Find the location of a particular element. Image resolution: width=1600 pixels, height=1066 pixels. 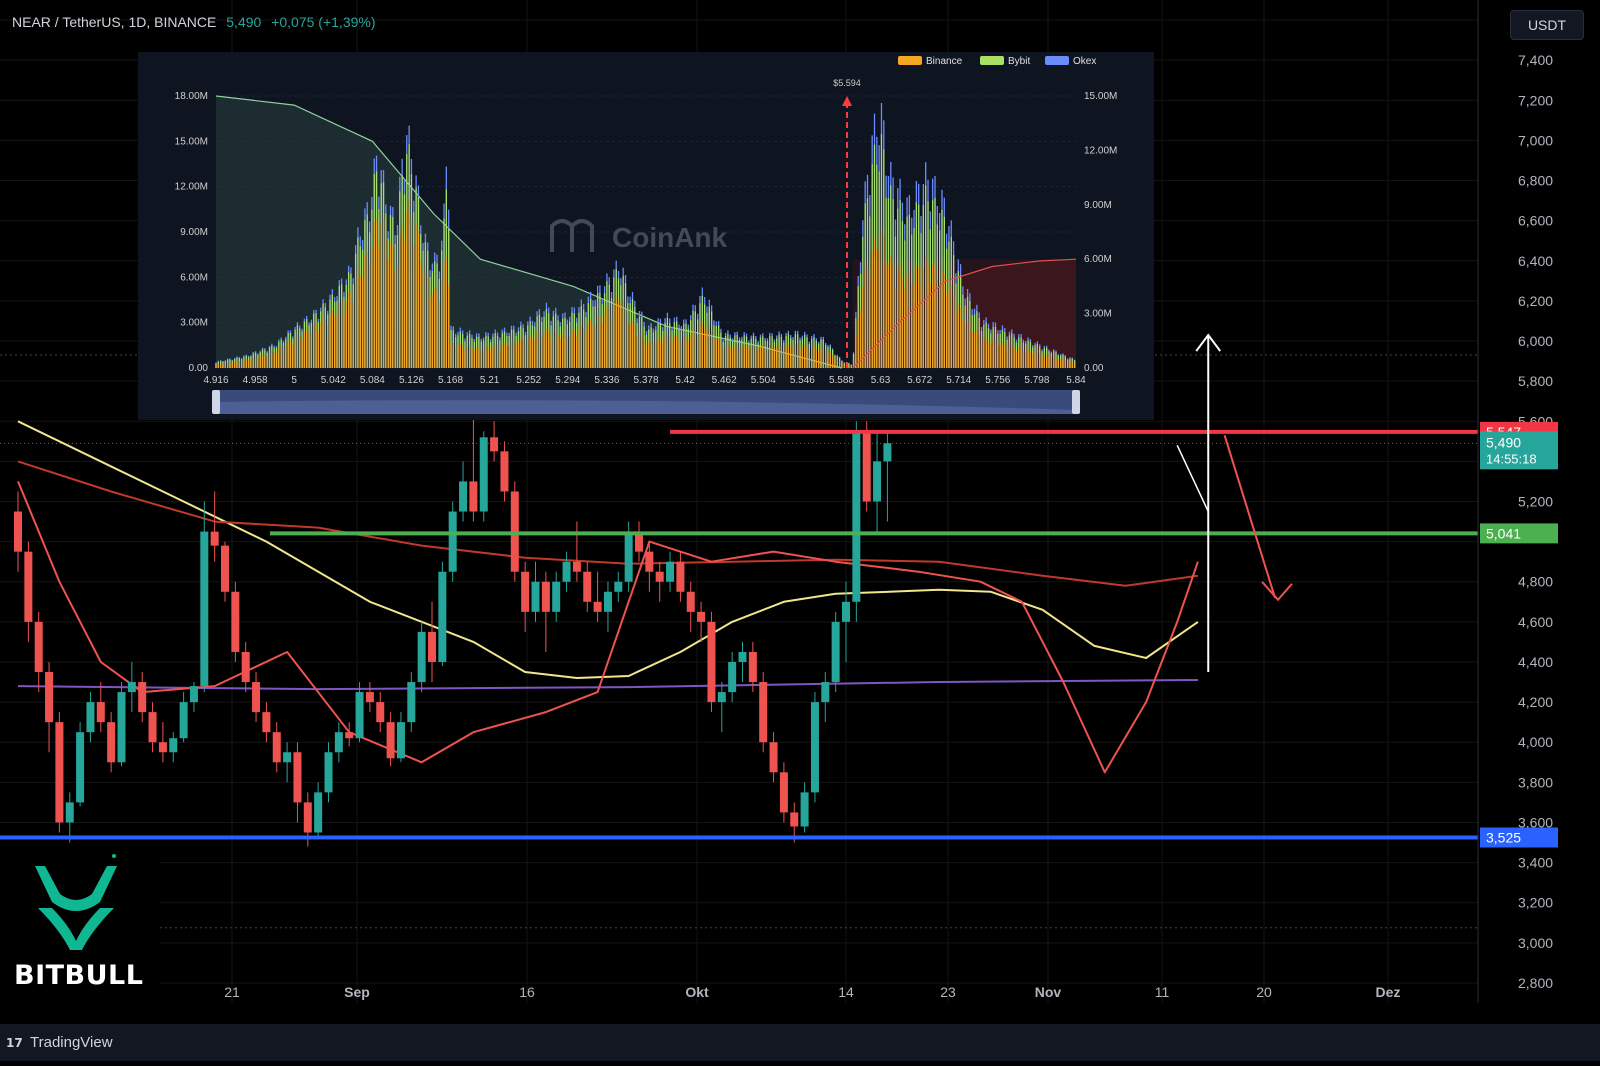

inset-left-tick-label: 3.00M is located at coordinates (194, 323).